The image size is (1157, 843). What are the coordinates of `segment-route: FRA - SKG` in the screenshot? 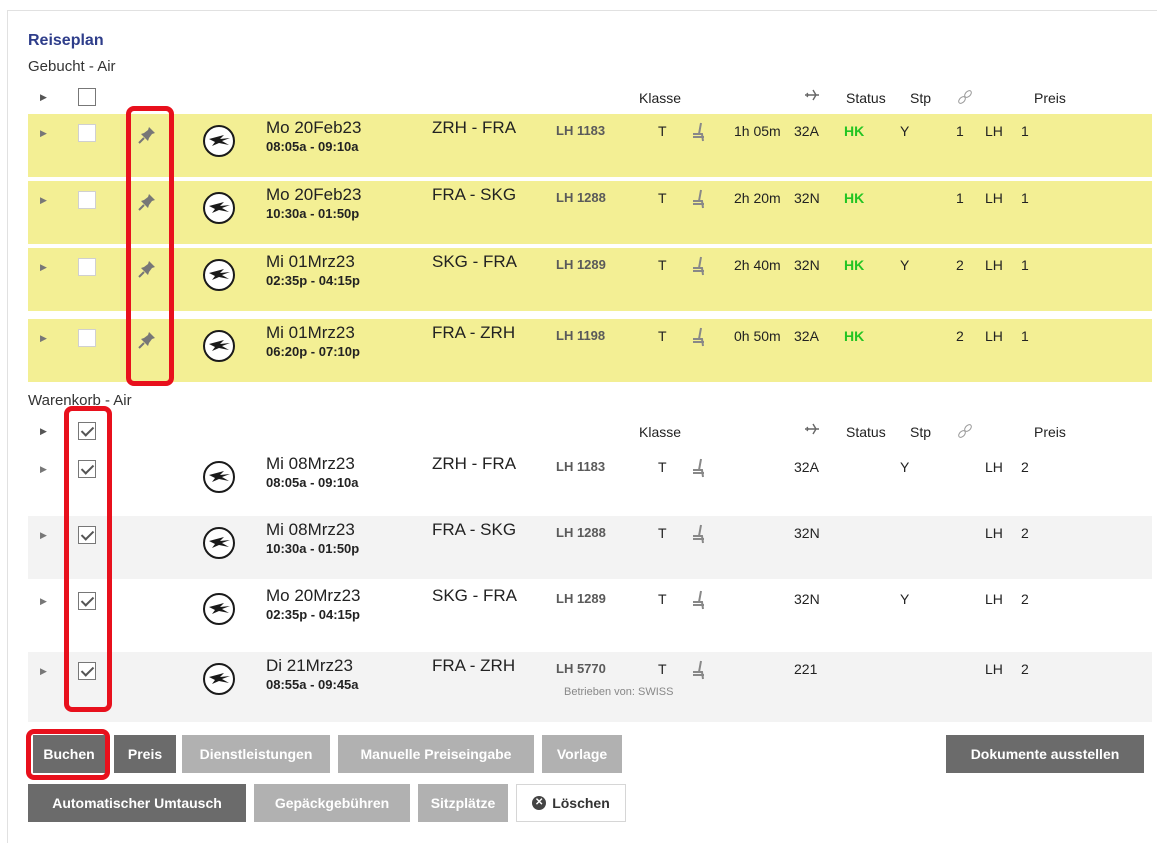 It's located at (474, 529).